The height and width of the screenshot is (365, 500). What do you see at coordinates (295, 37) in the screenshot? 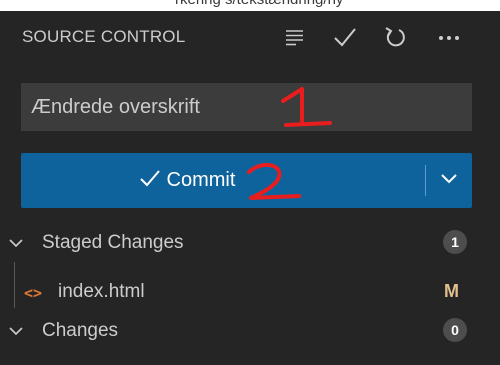
I see `view-as-list-icon` at bounding box center [295, 37].